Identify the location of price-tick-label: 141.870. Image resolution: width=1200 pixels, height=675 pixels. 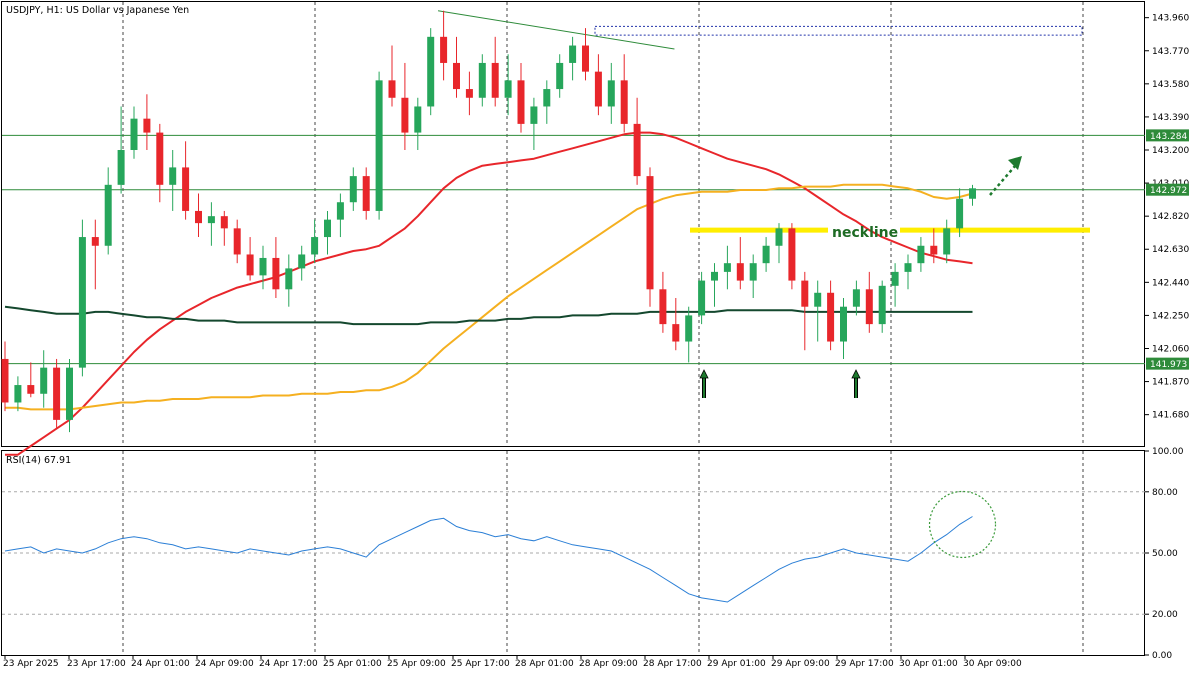
(1170, 383).